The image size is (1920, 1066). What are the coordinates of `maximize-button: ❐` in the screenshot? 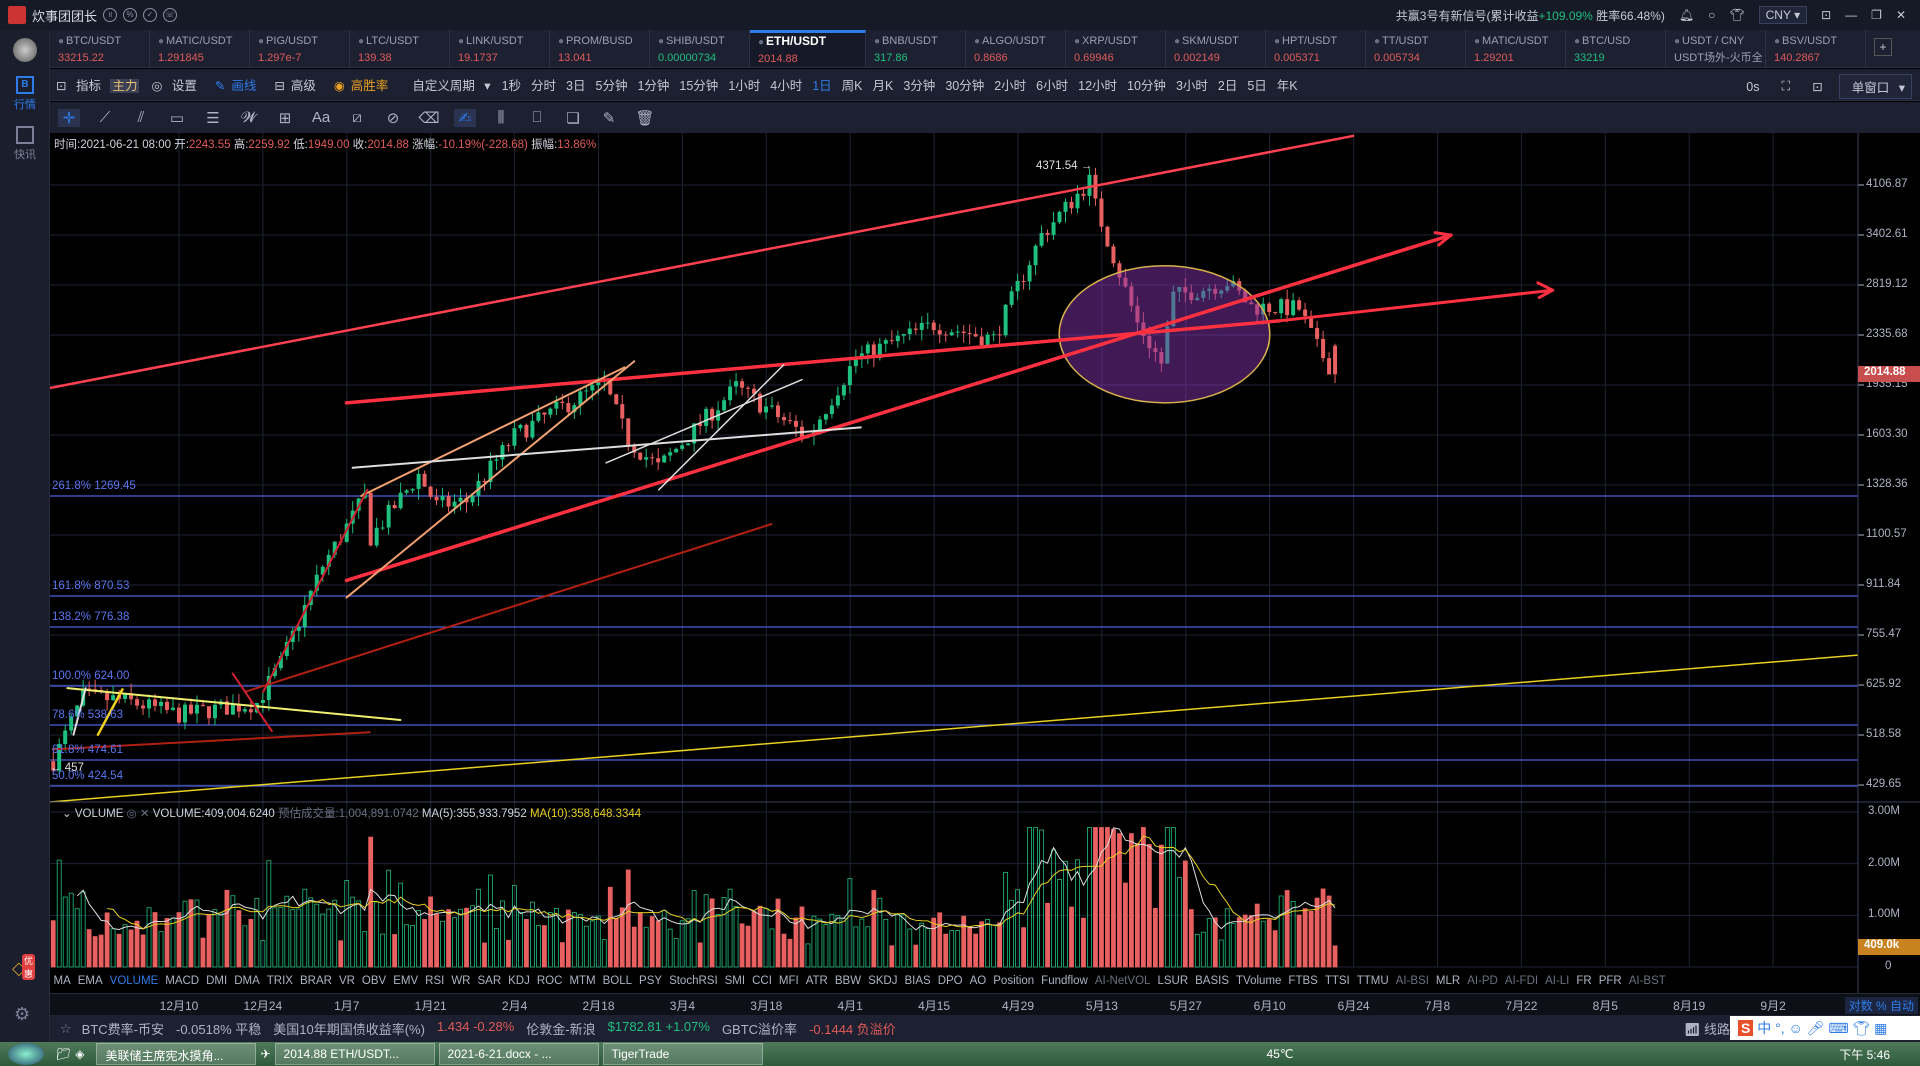 It's located at (1876, 15).